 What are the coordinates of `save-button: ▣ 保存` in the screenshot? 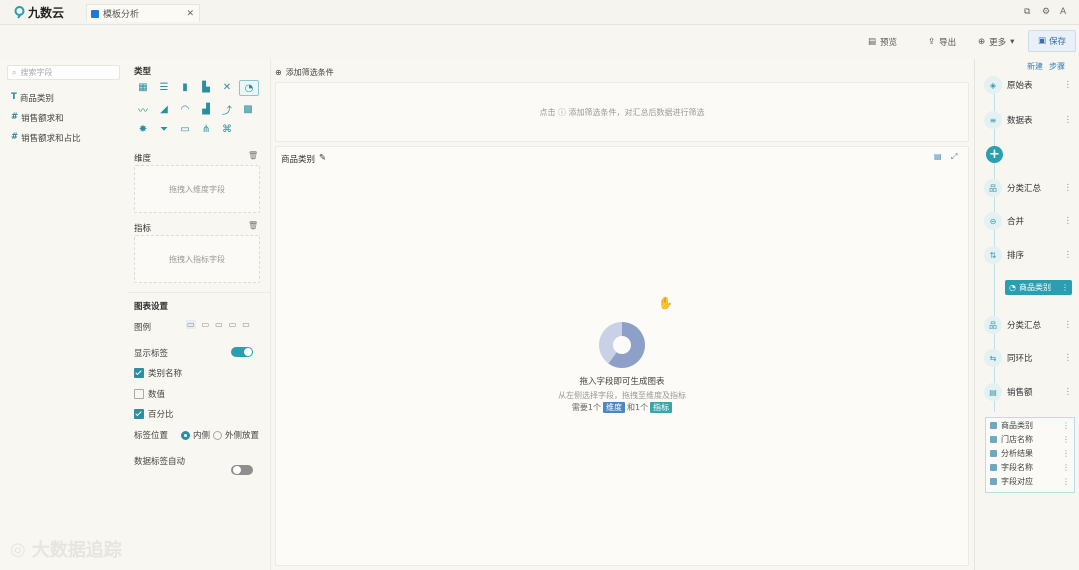 It's located at (1052, 41).